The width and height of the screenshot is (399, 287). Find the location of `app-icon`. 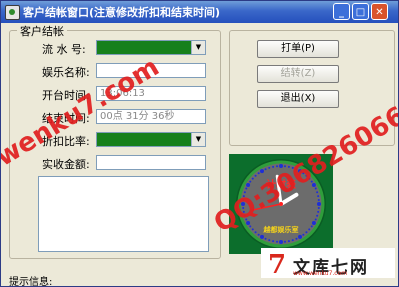

app-icon is located at coordinates (12, 12).